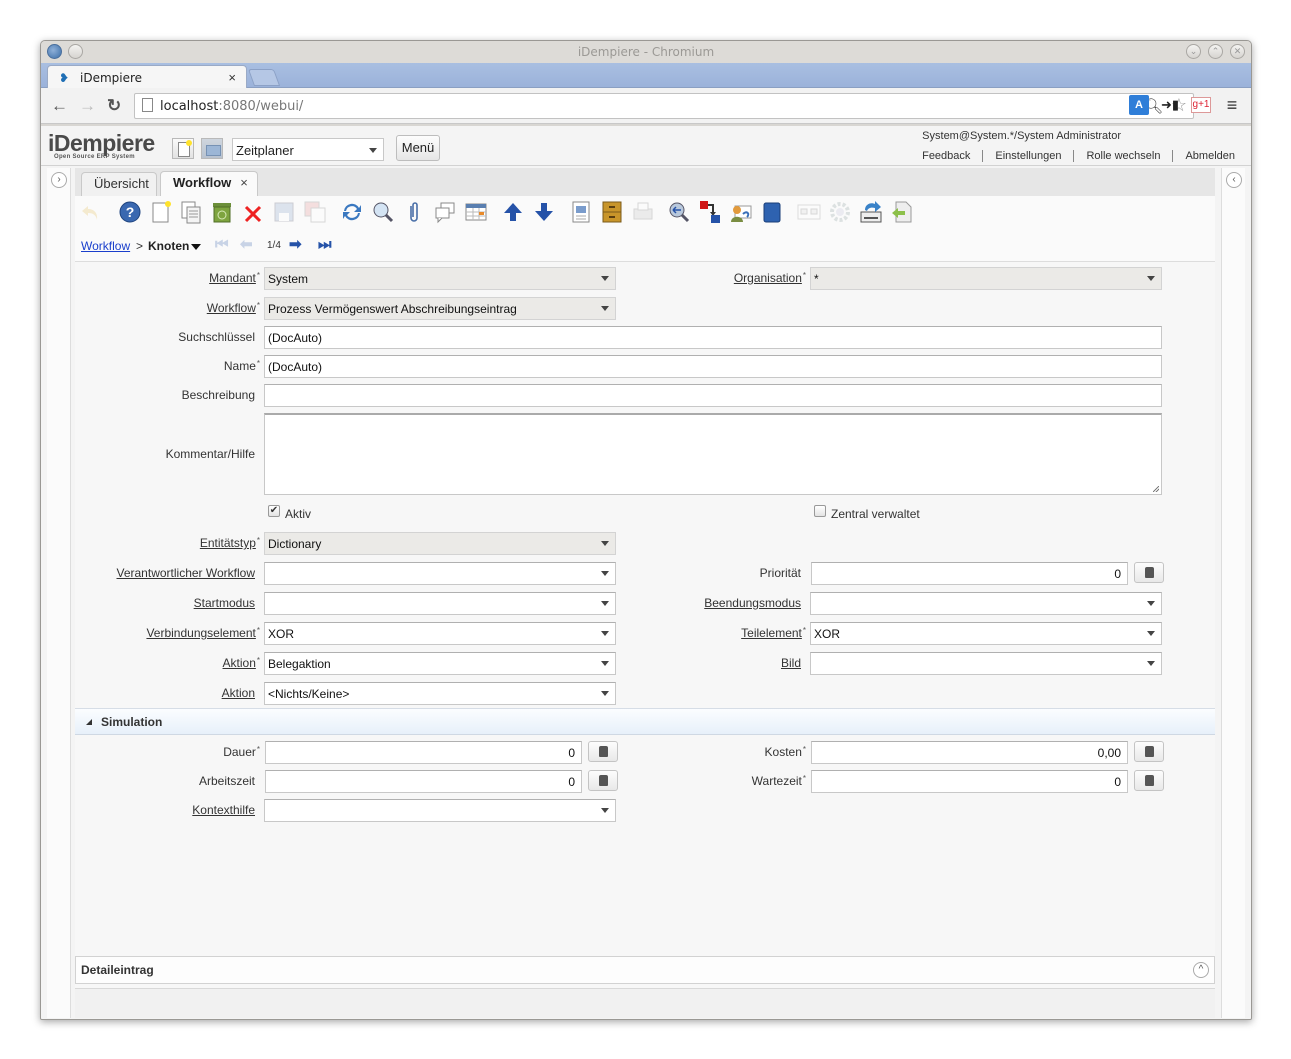 The height and width of the screenshot is (1059, 1291). I want to click on action-select: Belegaktion, so click(440, 663).